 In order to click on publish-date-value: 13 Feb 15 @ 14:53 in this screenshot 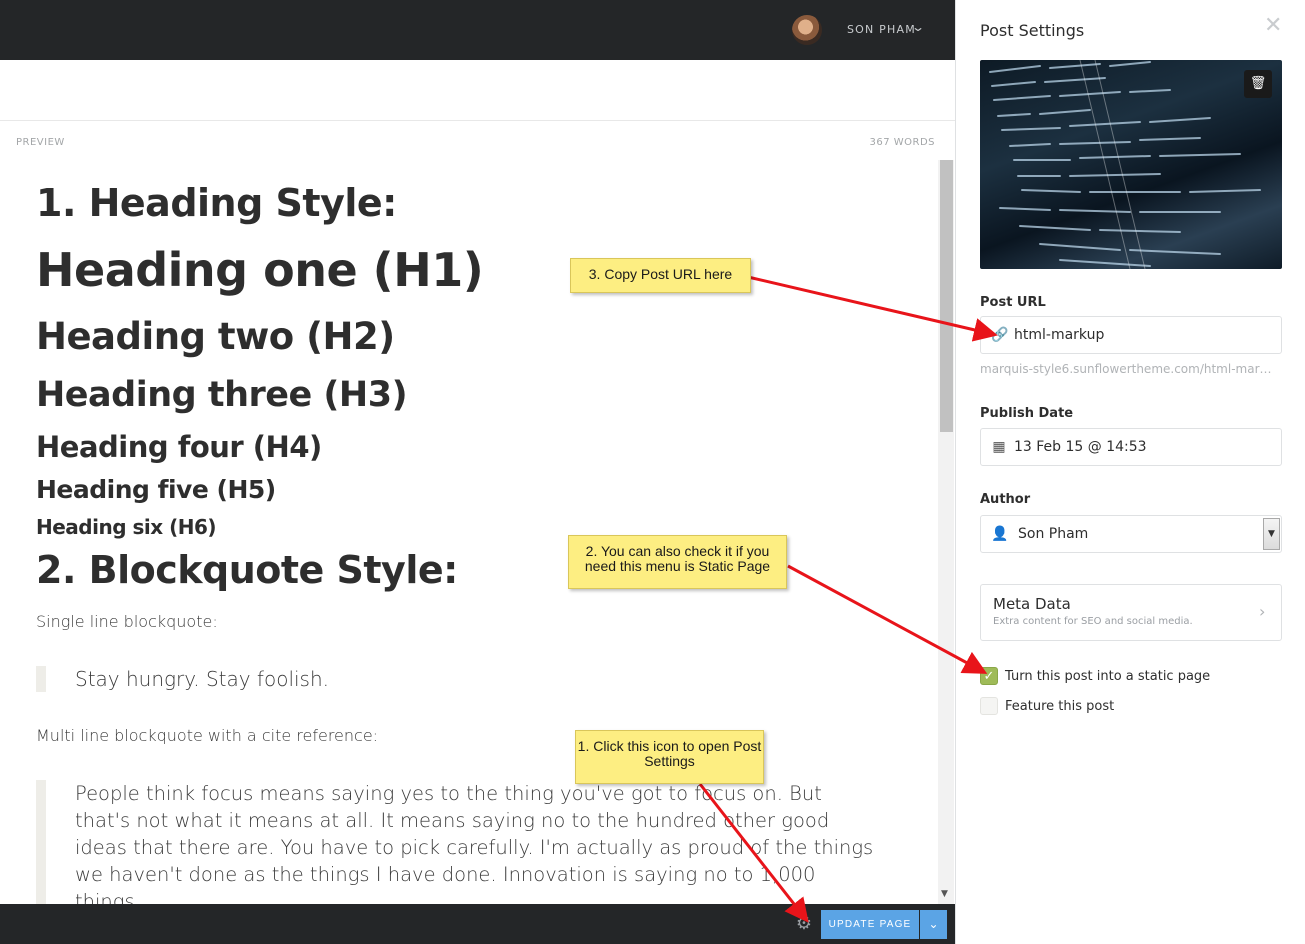, I will do `click(1080, 447)`.